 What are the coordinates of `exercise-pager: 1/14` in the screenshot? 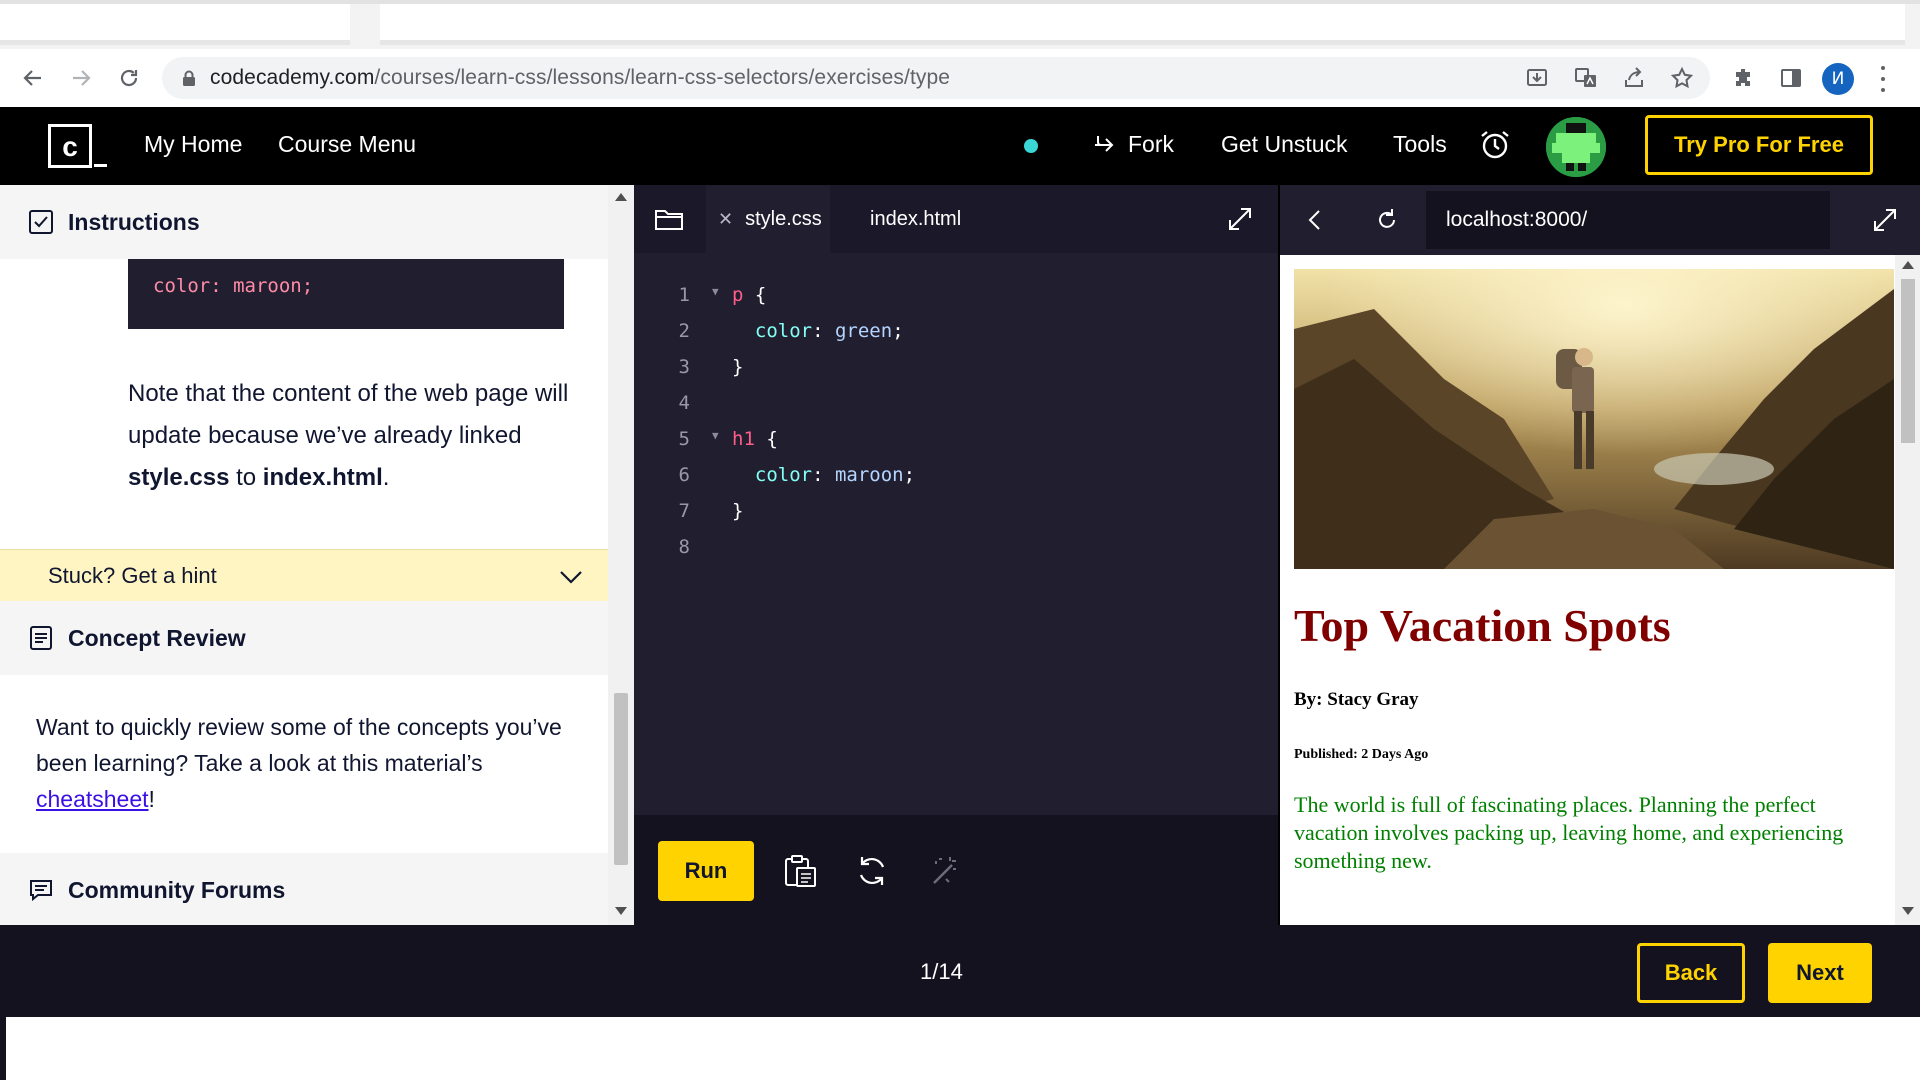 It's located at (941, 972).